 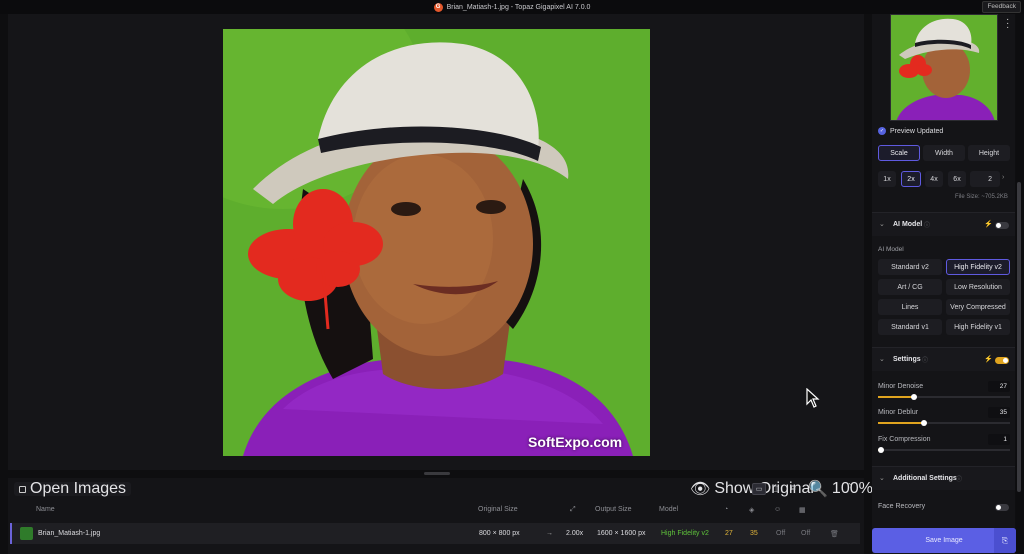 What do you see at coordinates (999, 439) in the screenshot?
I see `fix-compression-value: 1` at bounding box center [999, 439].